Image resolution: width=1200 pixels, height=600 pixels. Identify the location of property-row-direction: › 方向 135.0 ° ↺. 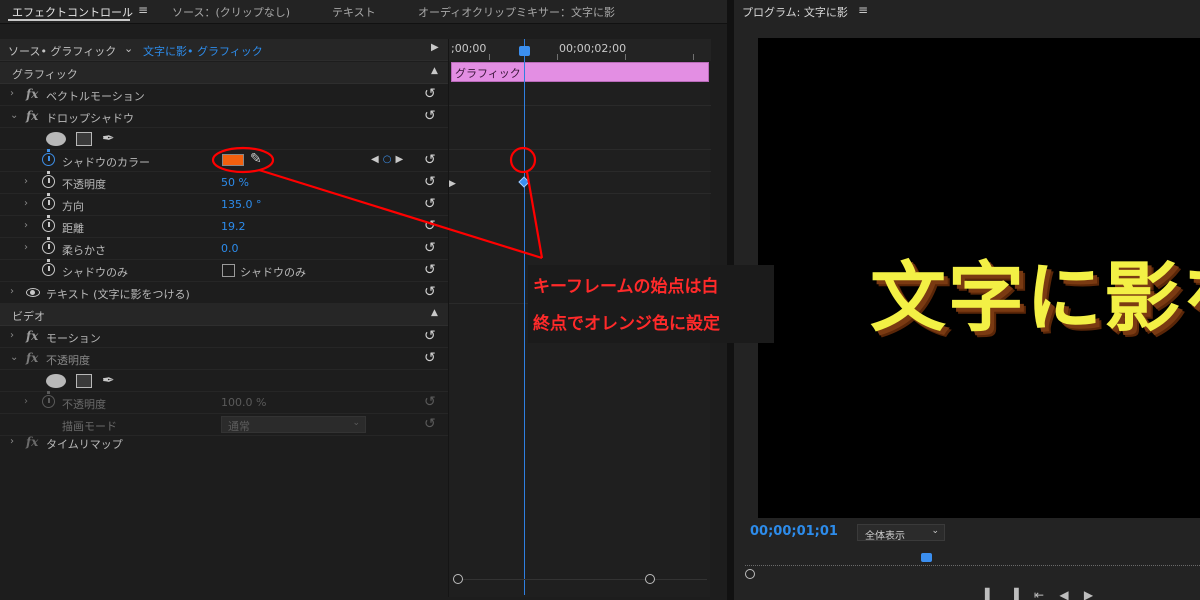
(224, 204).